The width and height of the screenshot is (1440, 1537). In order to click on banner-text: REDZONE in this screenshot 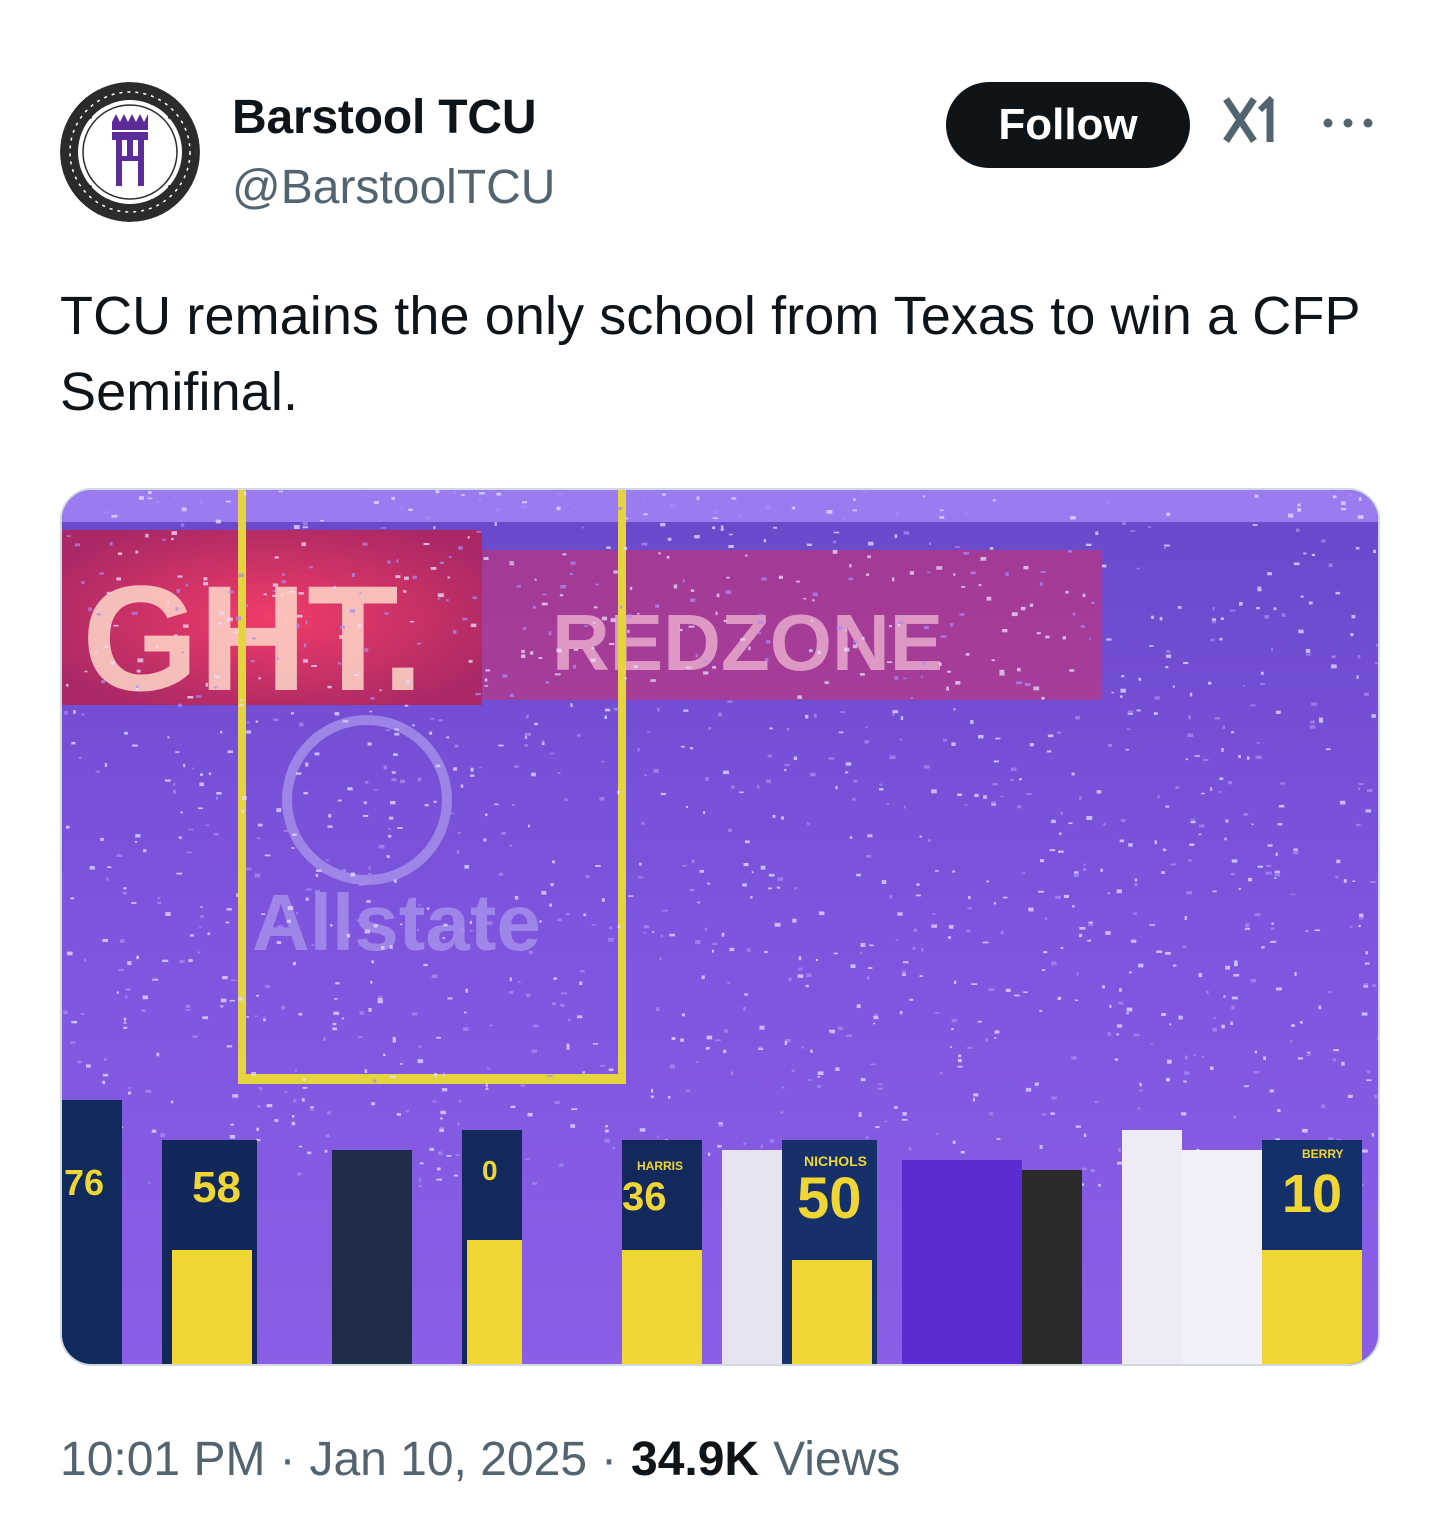, I will do `click(747, 642)`.